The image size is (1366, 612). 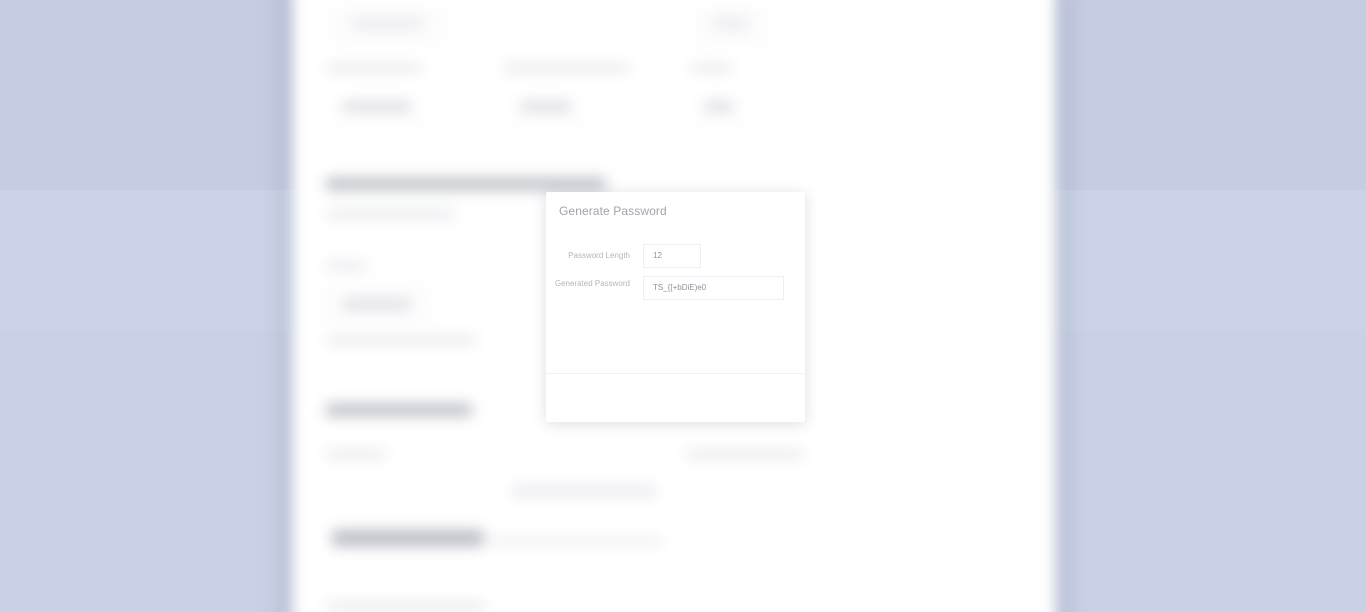 What do you see at coordinates (713, 288) in the screenshot?
I see `generated-password-field: TS_{[+bDiE)e0` at bounding box center [713, 288].